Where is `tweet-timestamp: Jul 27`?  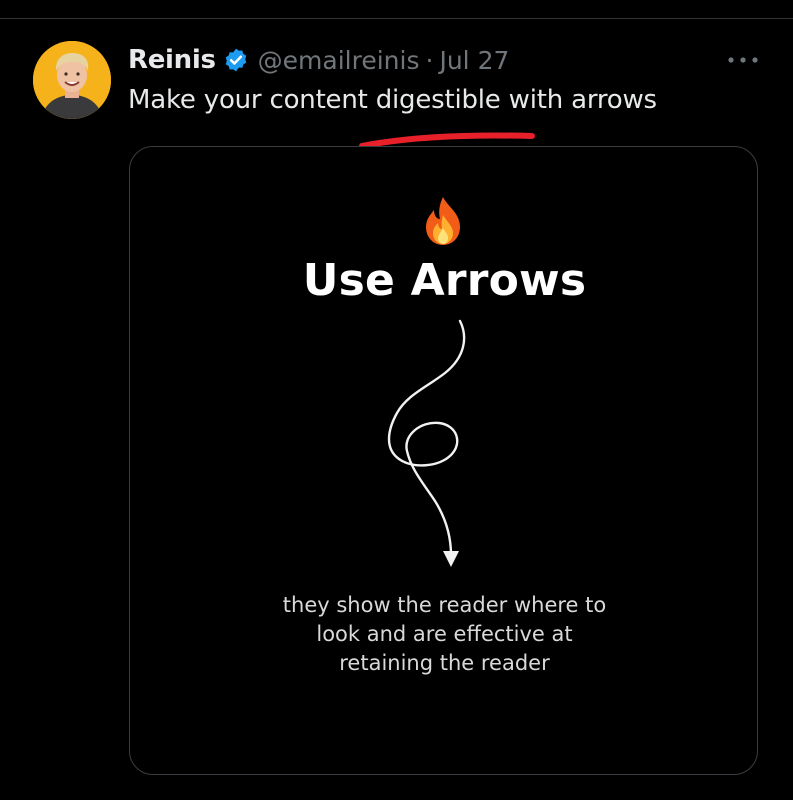
tweet-timestamp: Jul 27 is located at coordinates (474, 60).